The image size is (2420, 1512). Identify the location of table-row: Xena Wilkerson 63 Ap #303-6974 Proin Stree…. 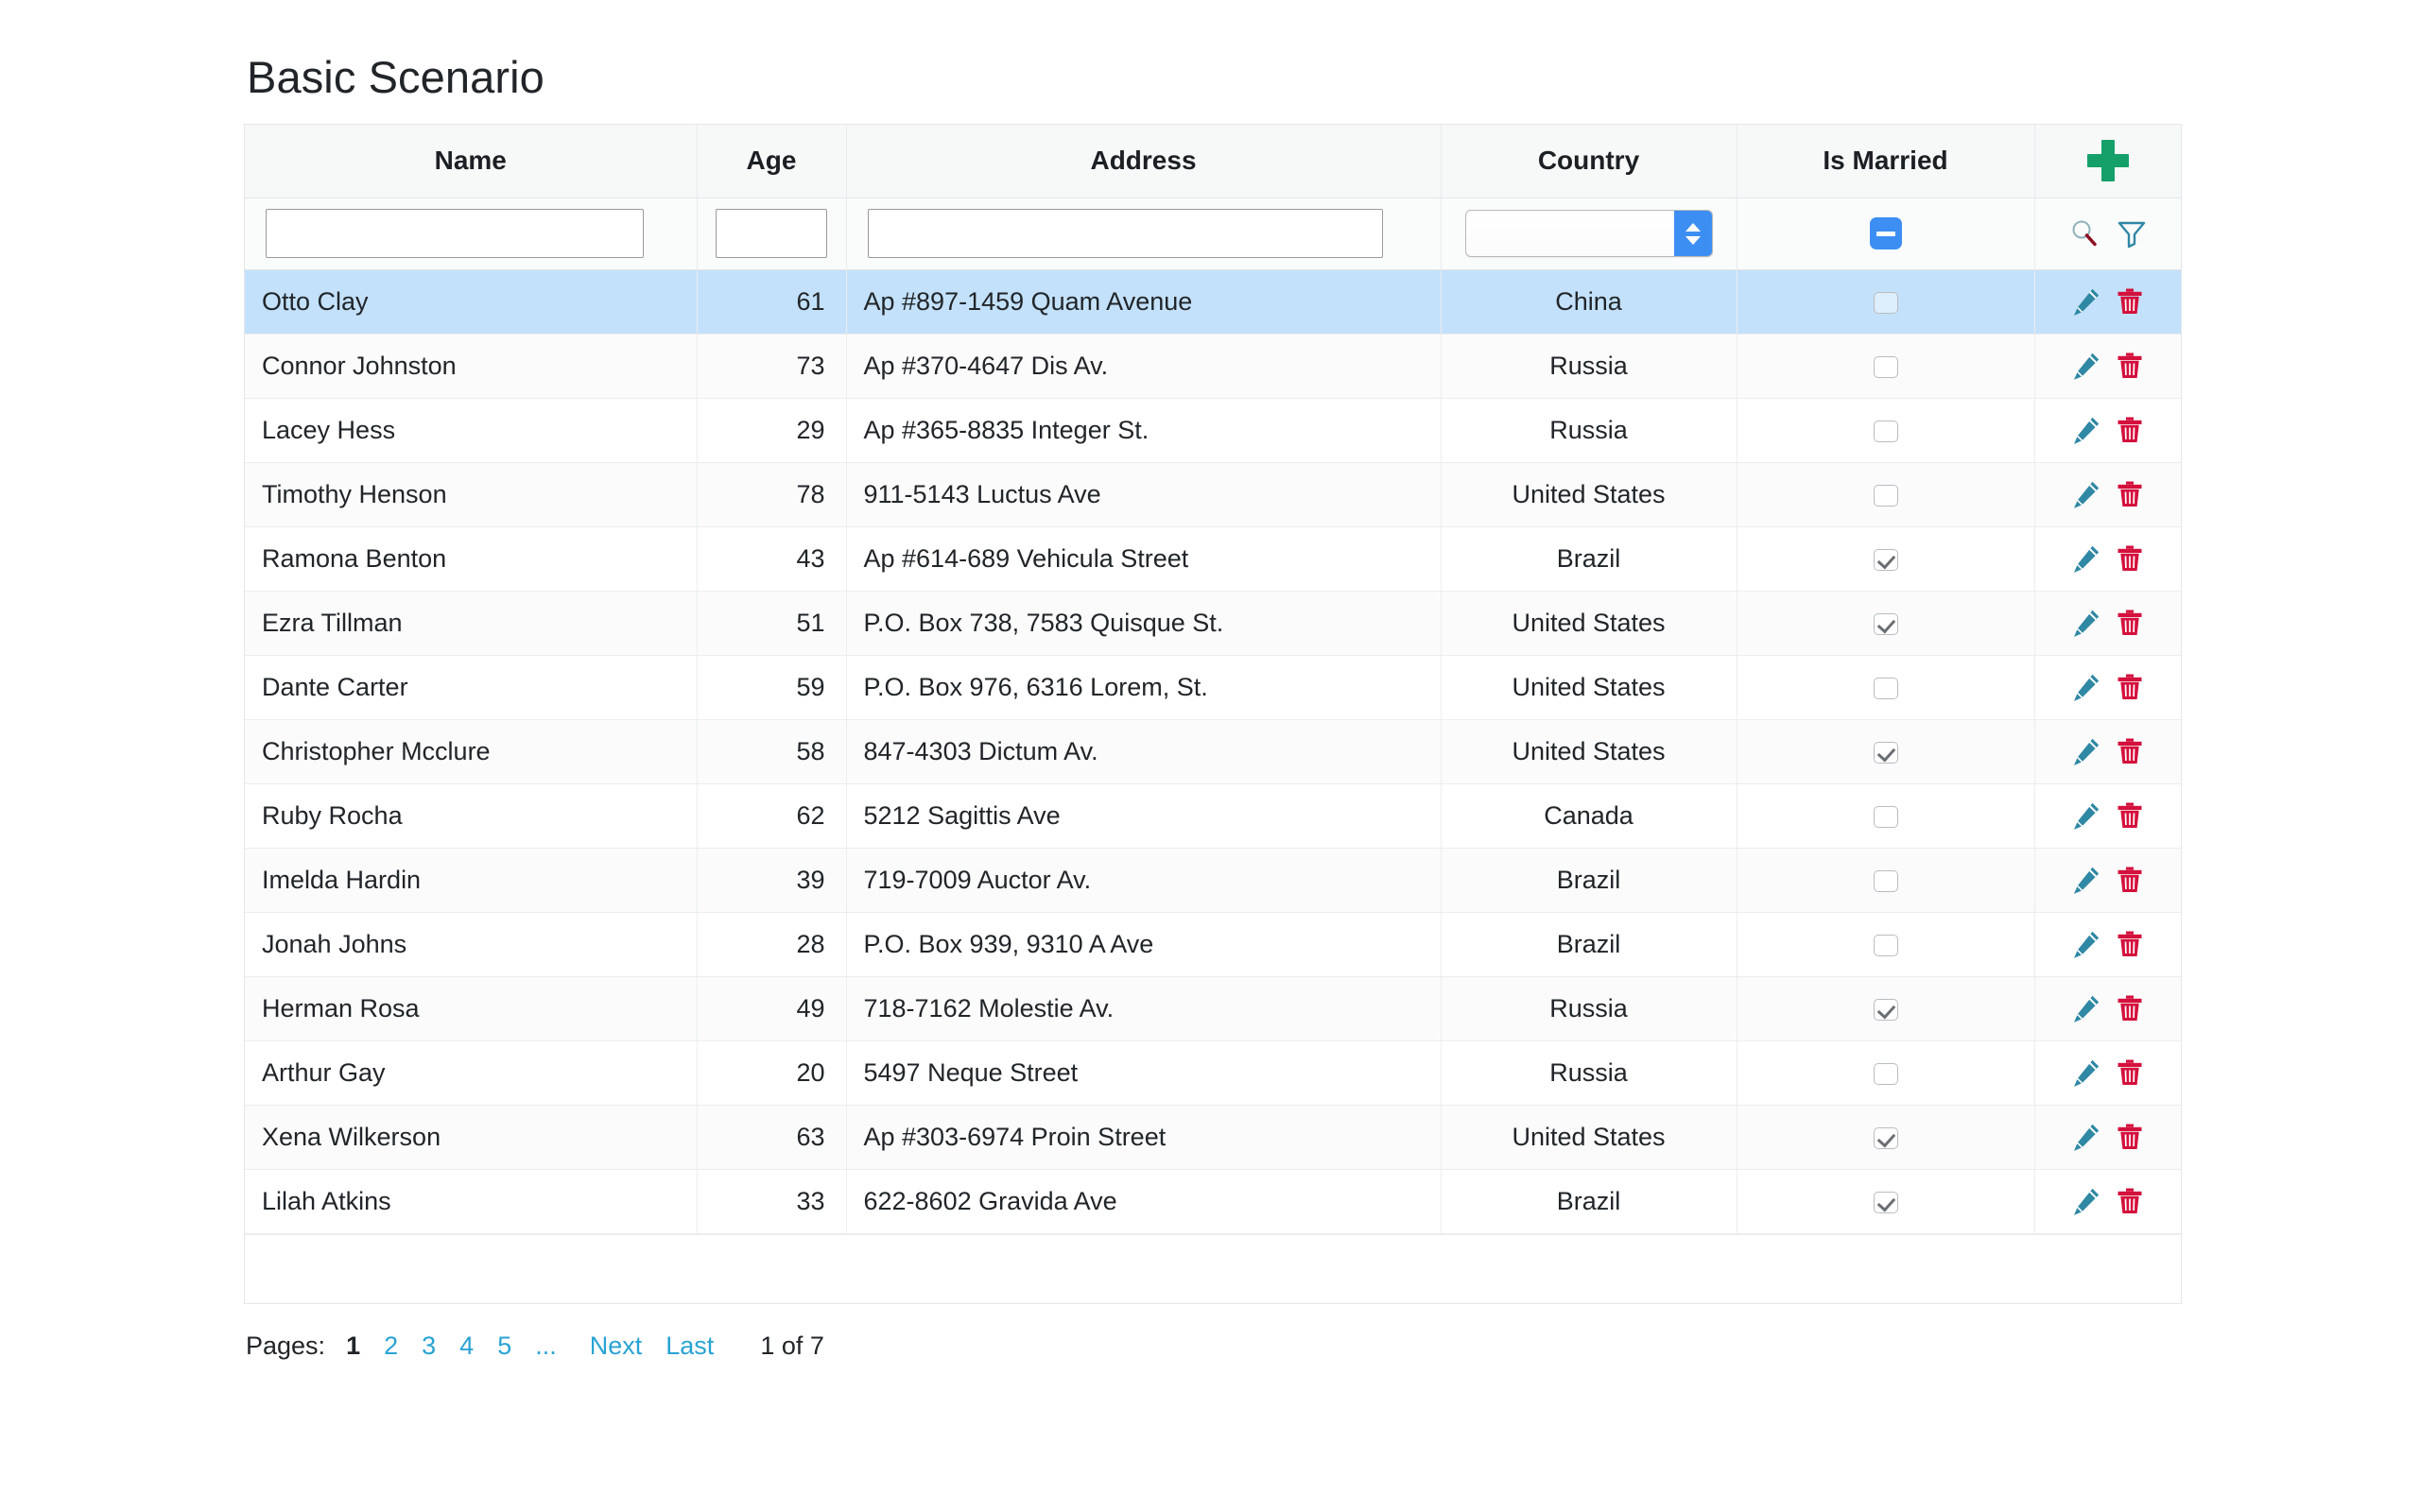
(1213, 1137).